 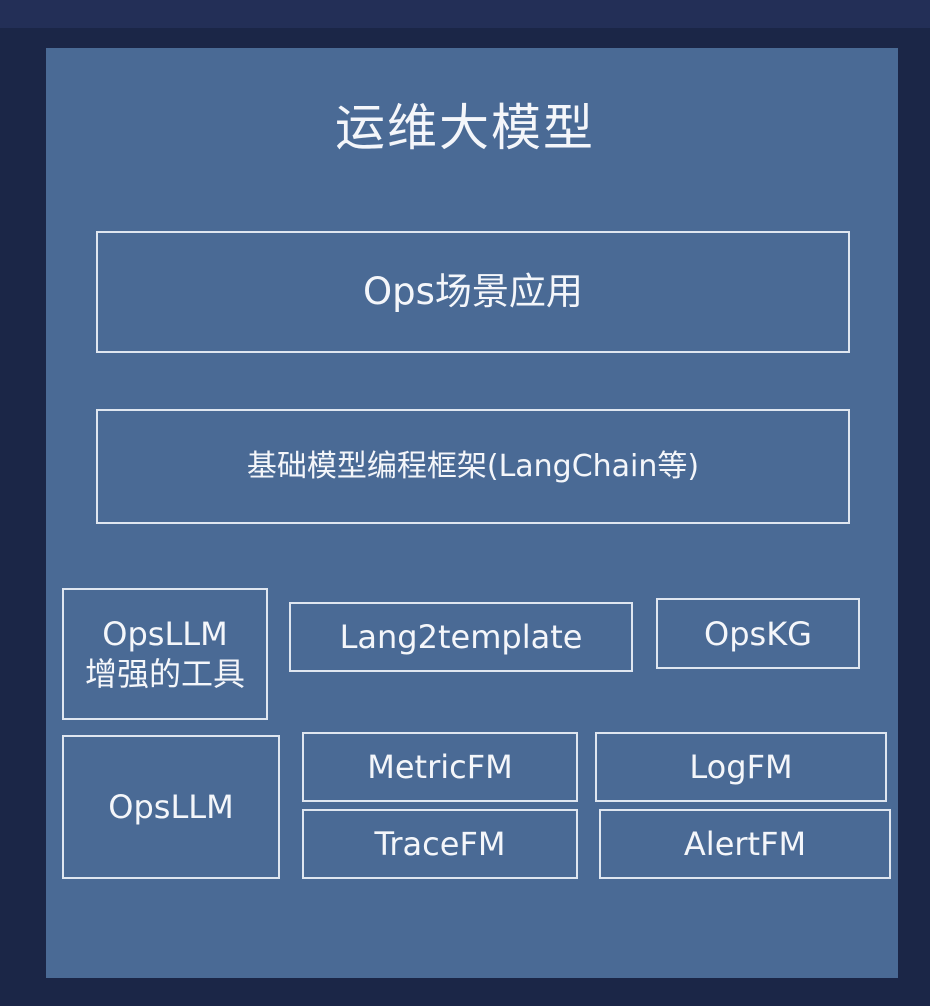 I want to click on tracefm-box: TraceFM, so click(x=440, y=844).